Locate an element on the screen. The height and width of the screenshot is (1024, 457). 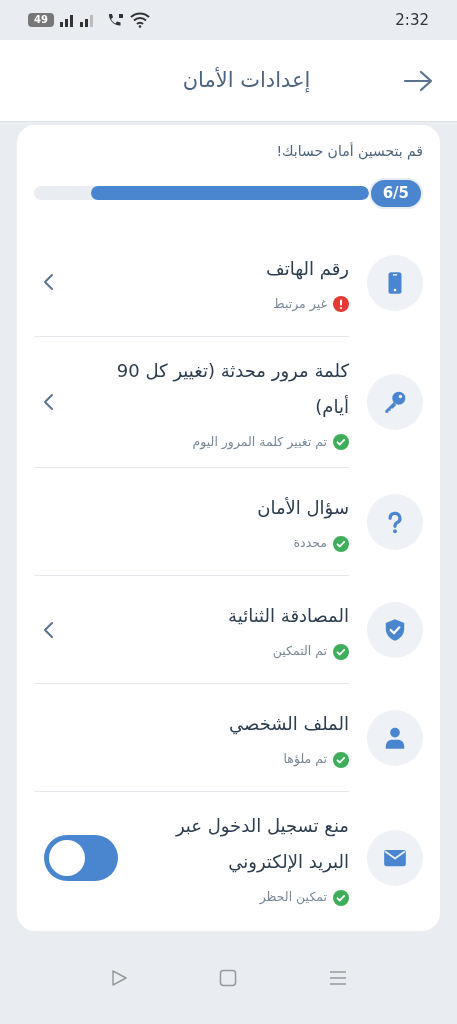
progress-count: 6/5 is located at coordinates (395, 193).